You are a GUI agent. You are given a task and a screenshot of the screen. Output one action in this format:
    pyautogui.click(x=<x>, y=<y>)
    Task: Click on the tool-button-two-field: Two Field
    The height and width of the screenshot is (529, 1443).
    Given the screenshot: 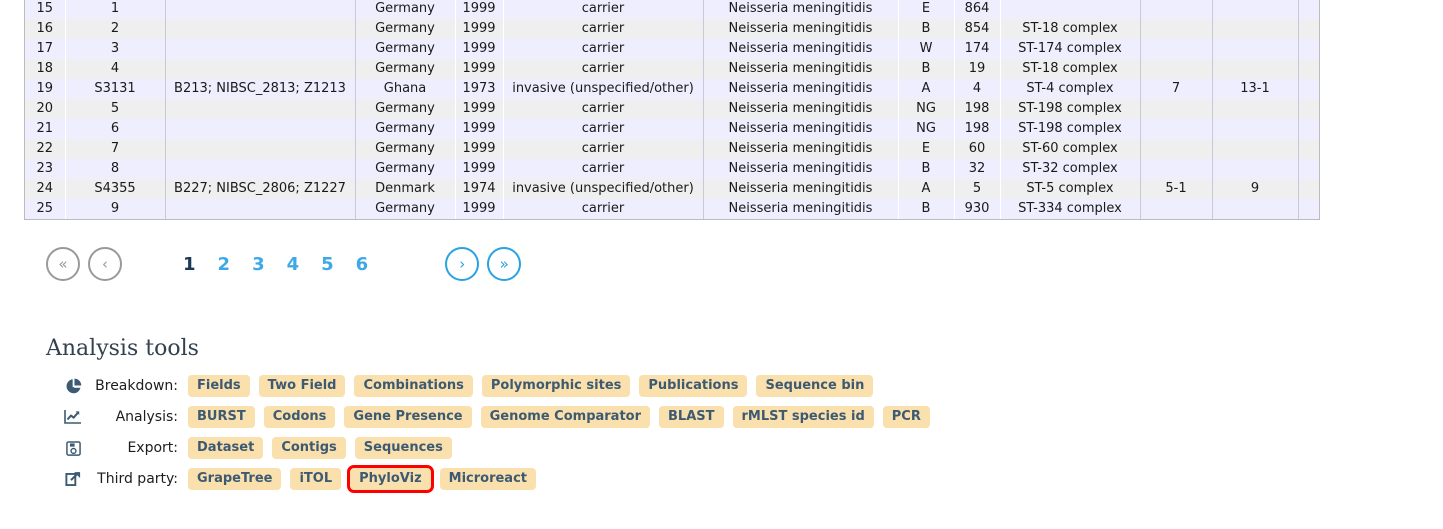 What is the action you would take?
    pyautogui.click(x=302, y=386)
    